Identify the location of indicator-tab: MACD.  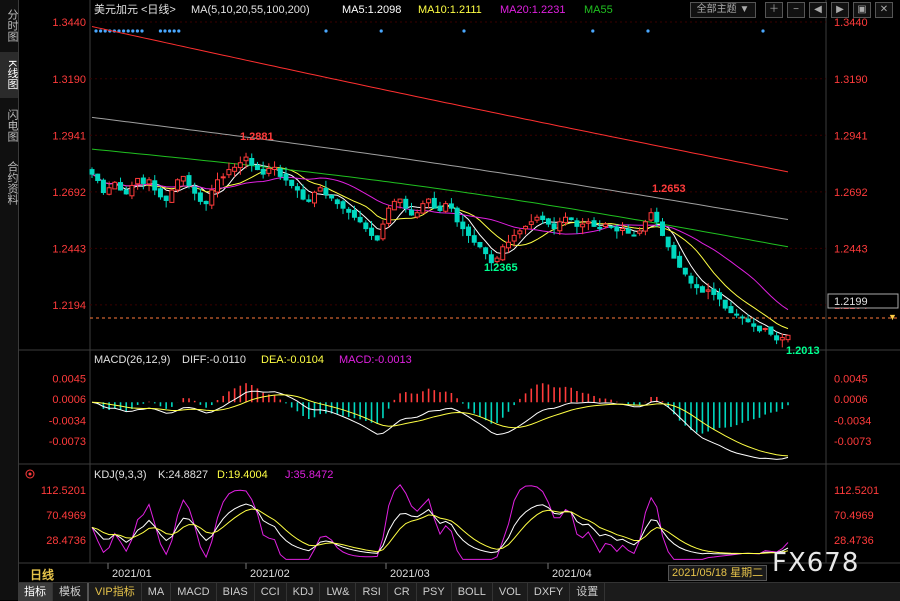
(194, 592).